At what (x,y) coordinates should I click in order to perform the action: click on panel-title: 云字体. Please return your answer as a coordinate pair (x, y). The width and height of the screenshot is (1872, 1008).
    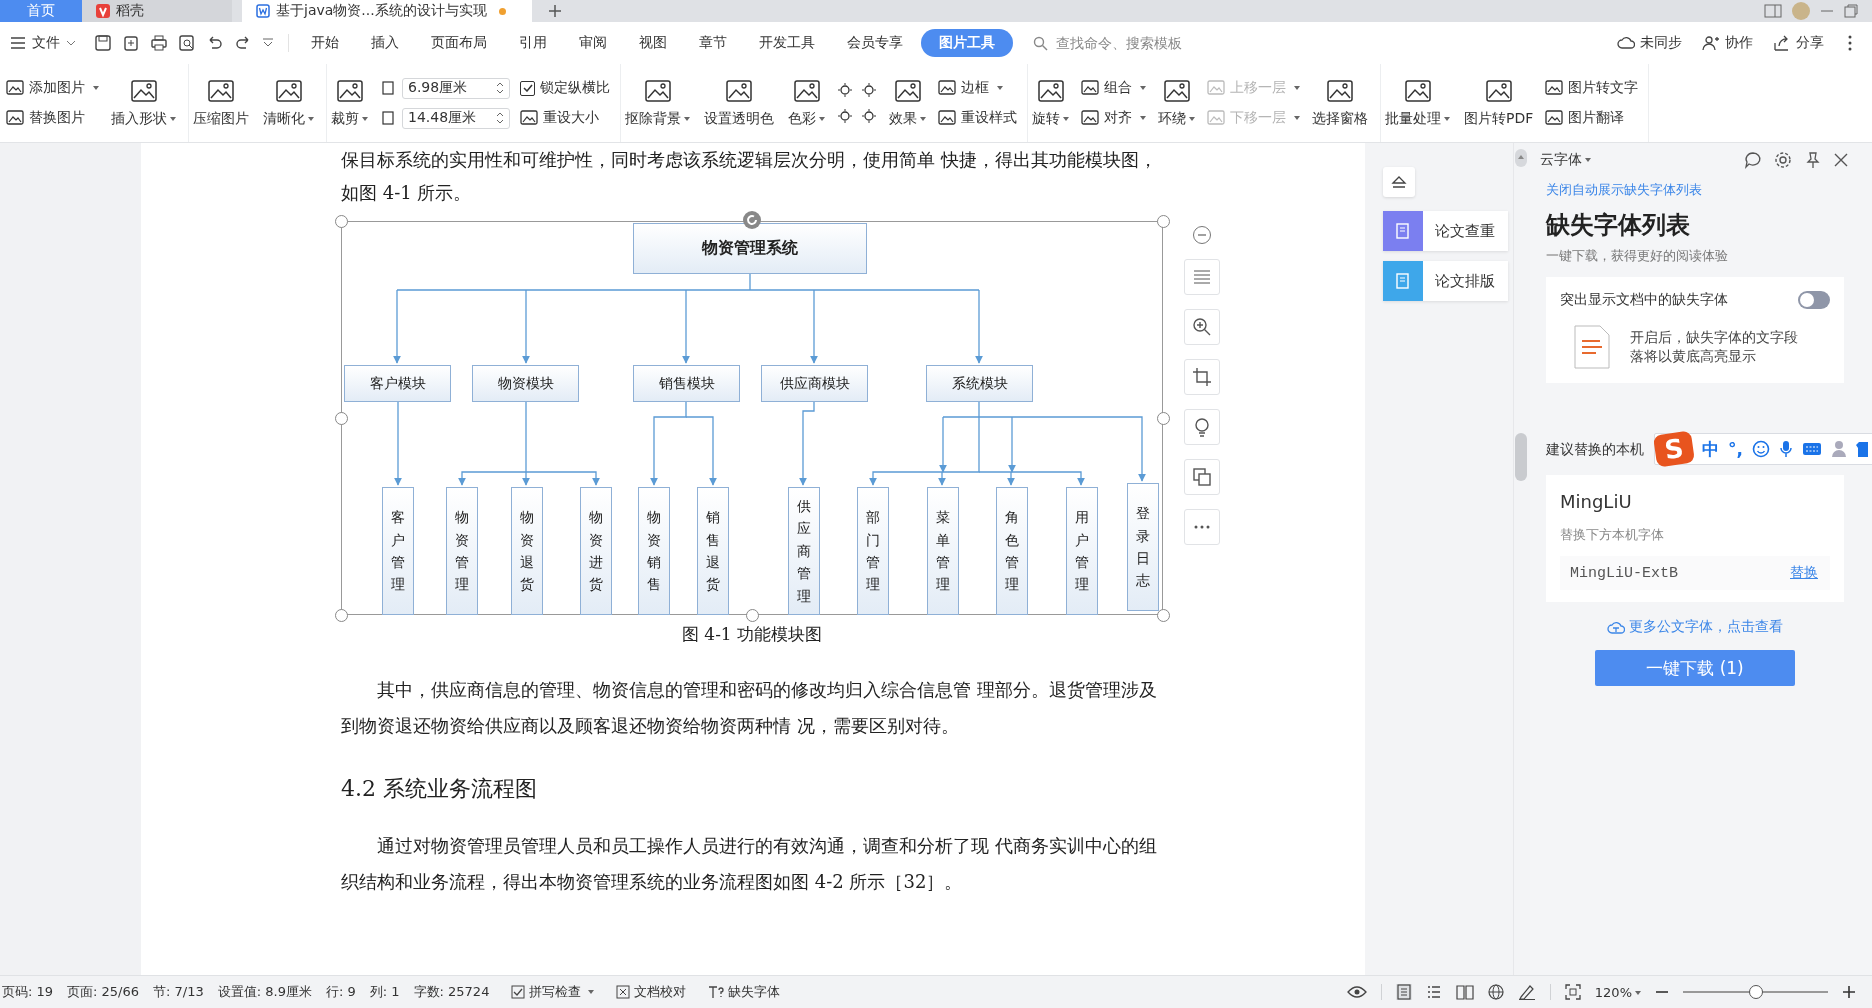
    Looking at the image, I should click on (1565, 160).